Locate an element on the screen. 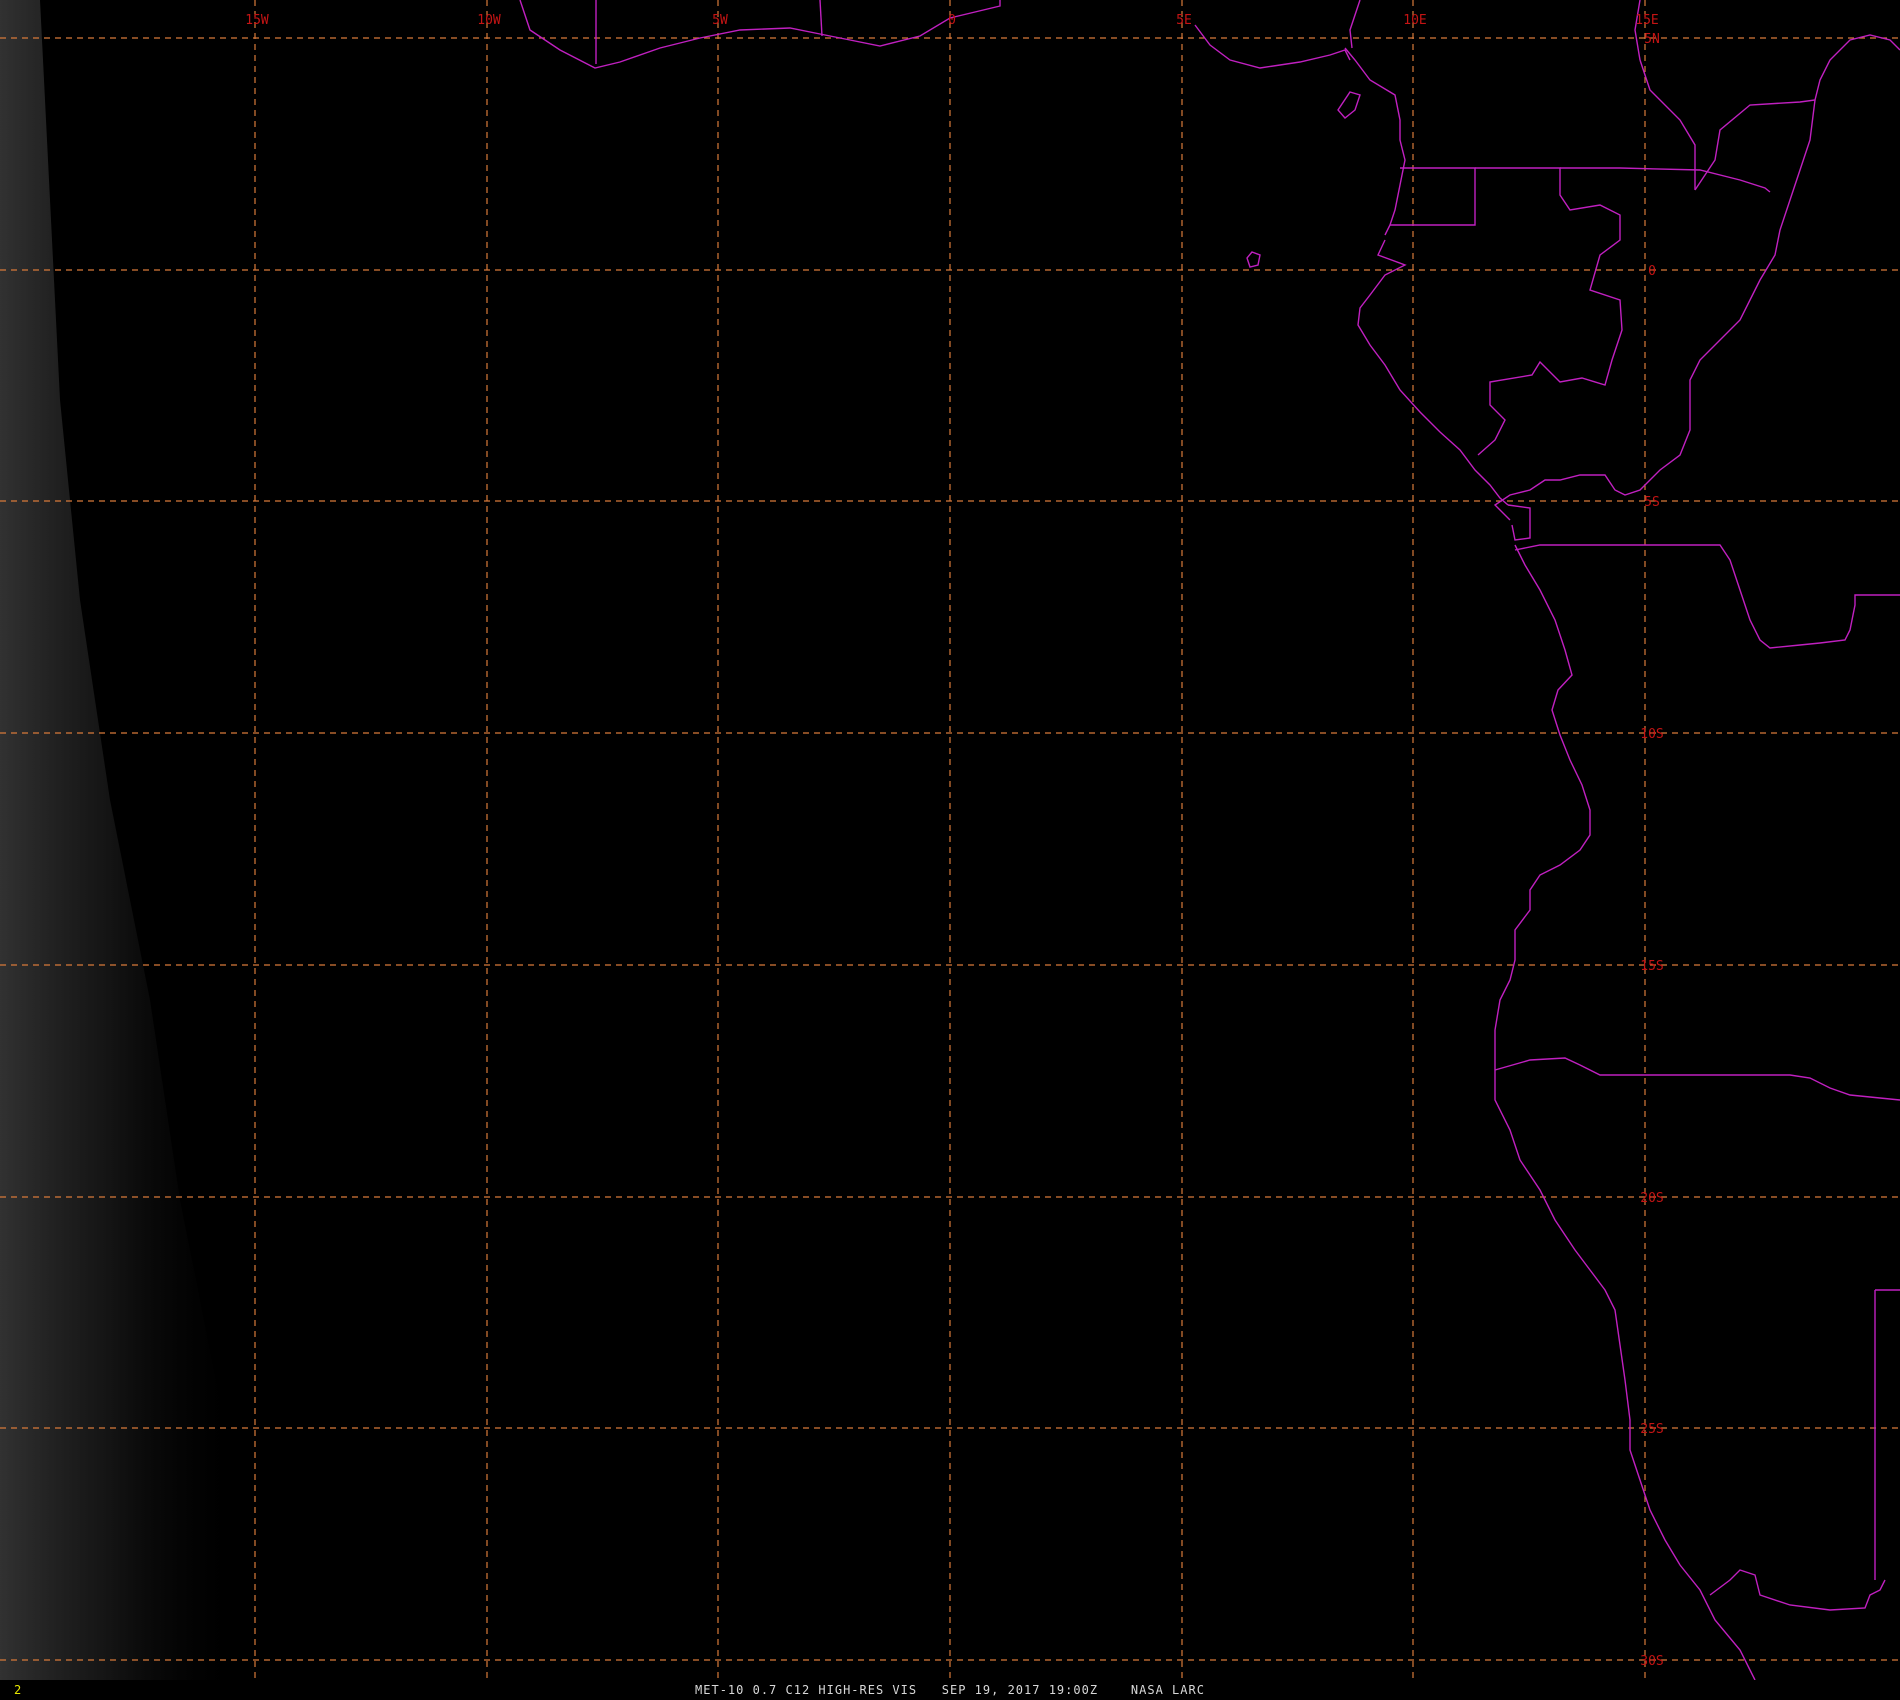 This screenshot has height=1700, width=1900. longitude-label: 15E is located at coordinates (1646, 20).